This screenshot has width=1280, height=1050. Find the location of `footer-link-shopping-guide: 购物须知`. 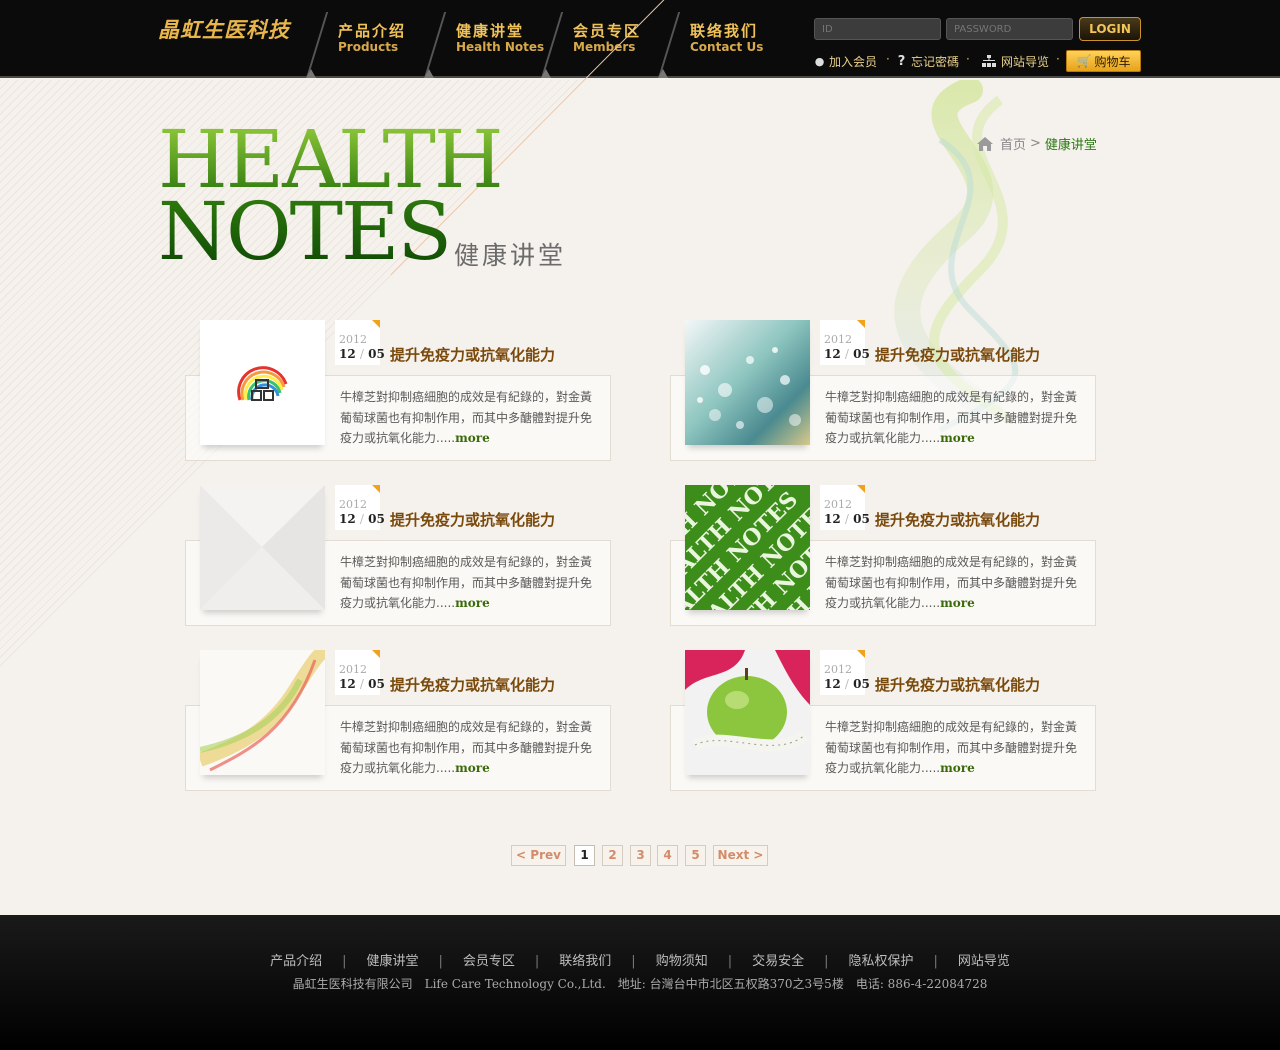

footer-link-shopping-guide: 购物须知 is located at coordinates (682, 959).